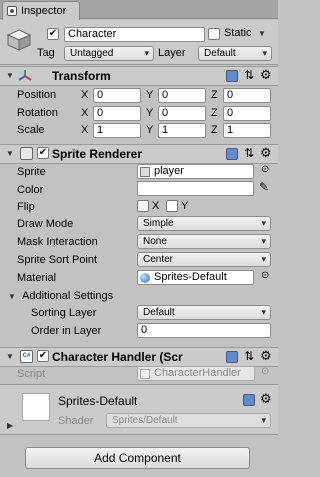 The height and width of the screenshot is (477, 320). I want to click on material-object-field: Sprites-Default, so click(195, 277).